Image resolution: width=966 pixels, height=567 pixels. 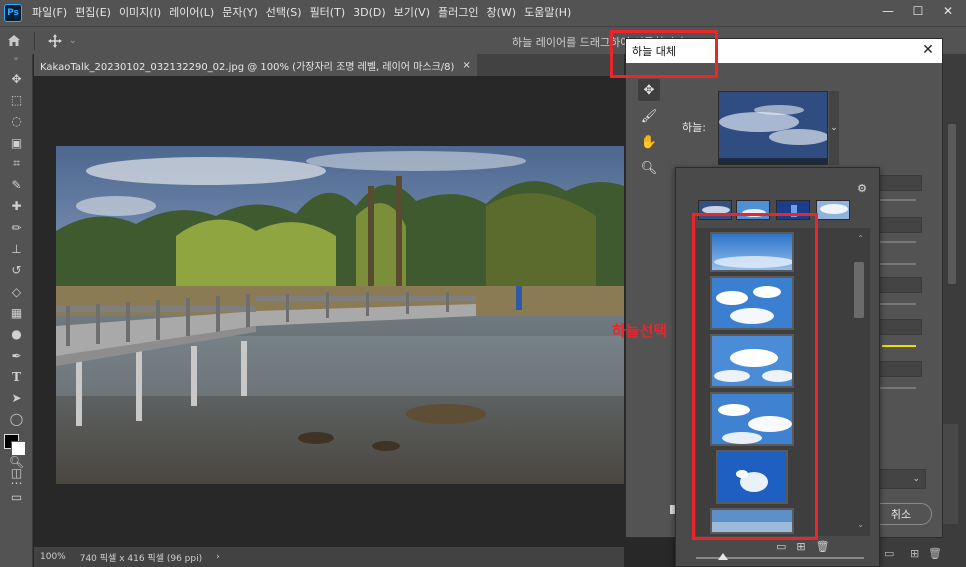 What do you see at coordinates (862, 188) in the screenshot?
I see `gear-icon: ⚙` at bounding box center [862, 188].